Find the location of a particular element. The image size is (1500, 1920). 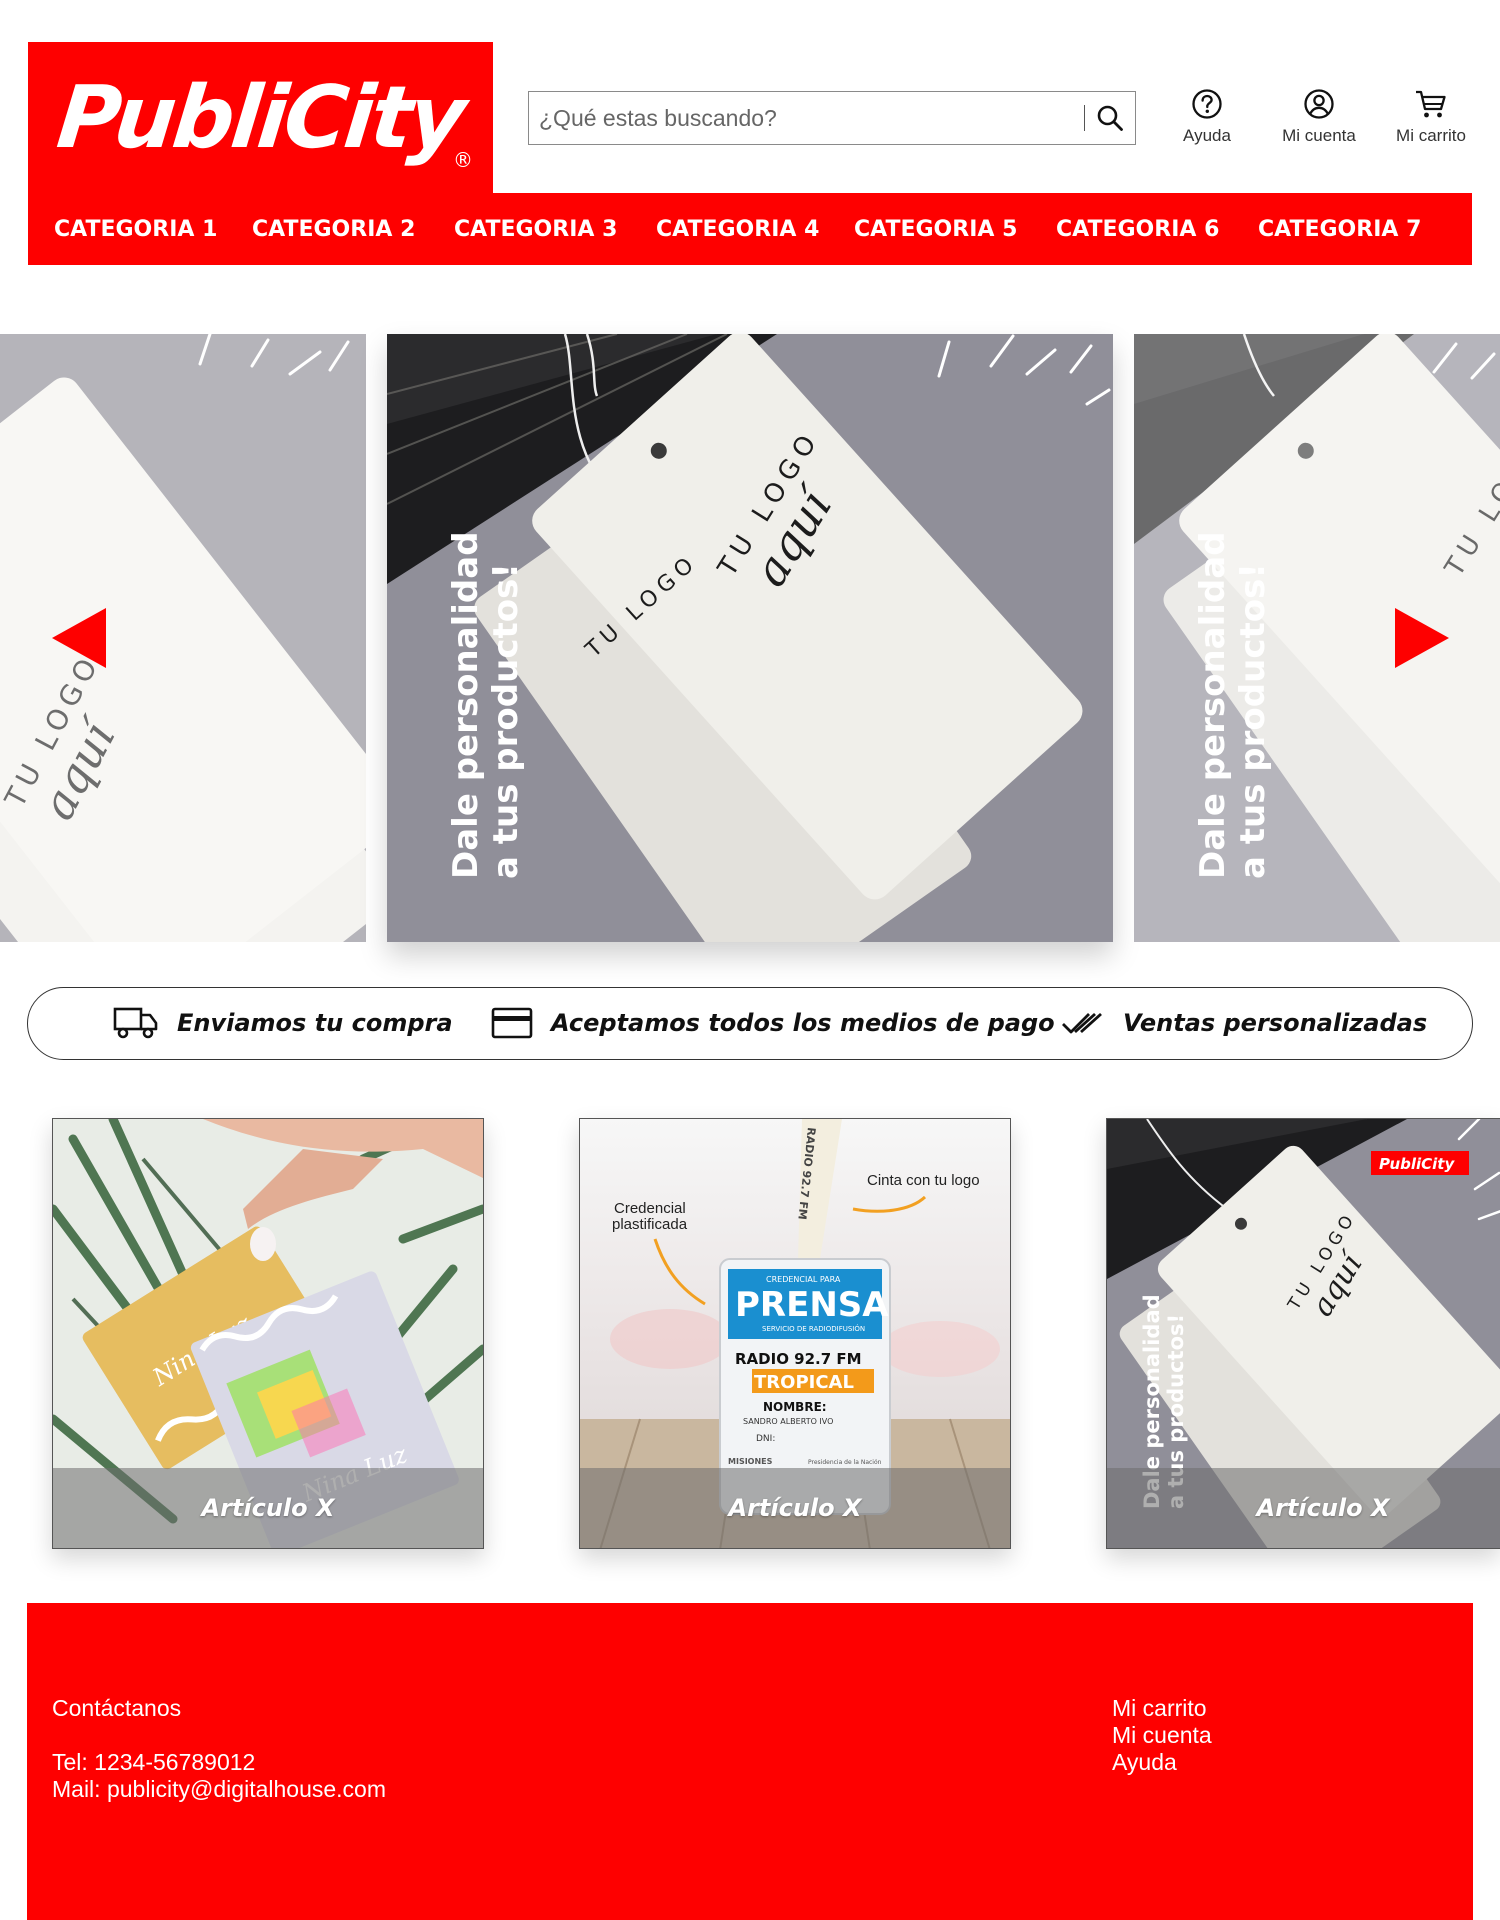

help-icon is located at coordinates (1207, 104).